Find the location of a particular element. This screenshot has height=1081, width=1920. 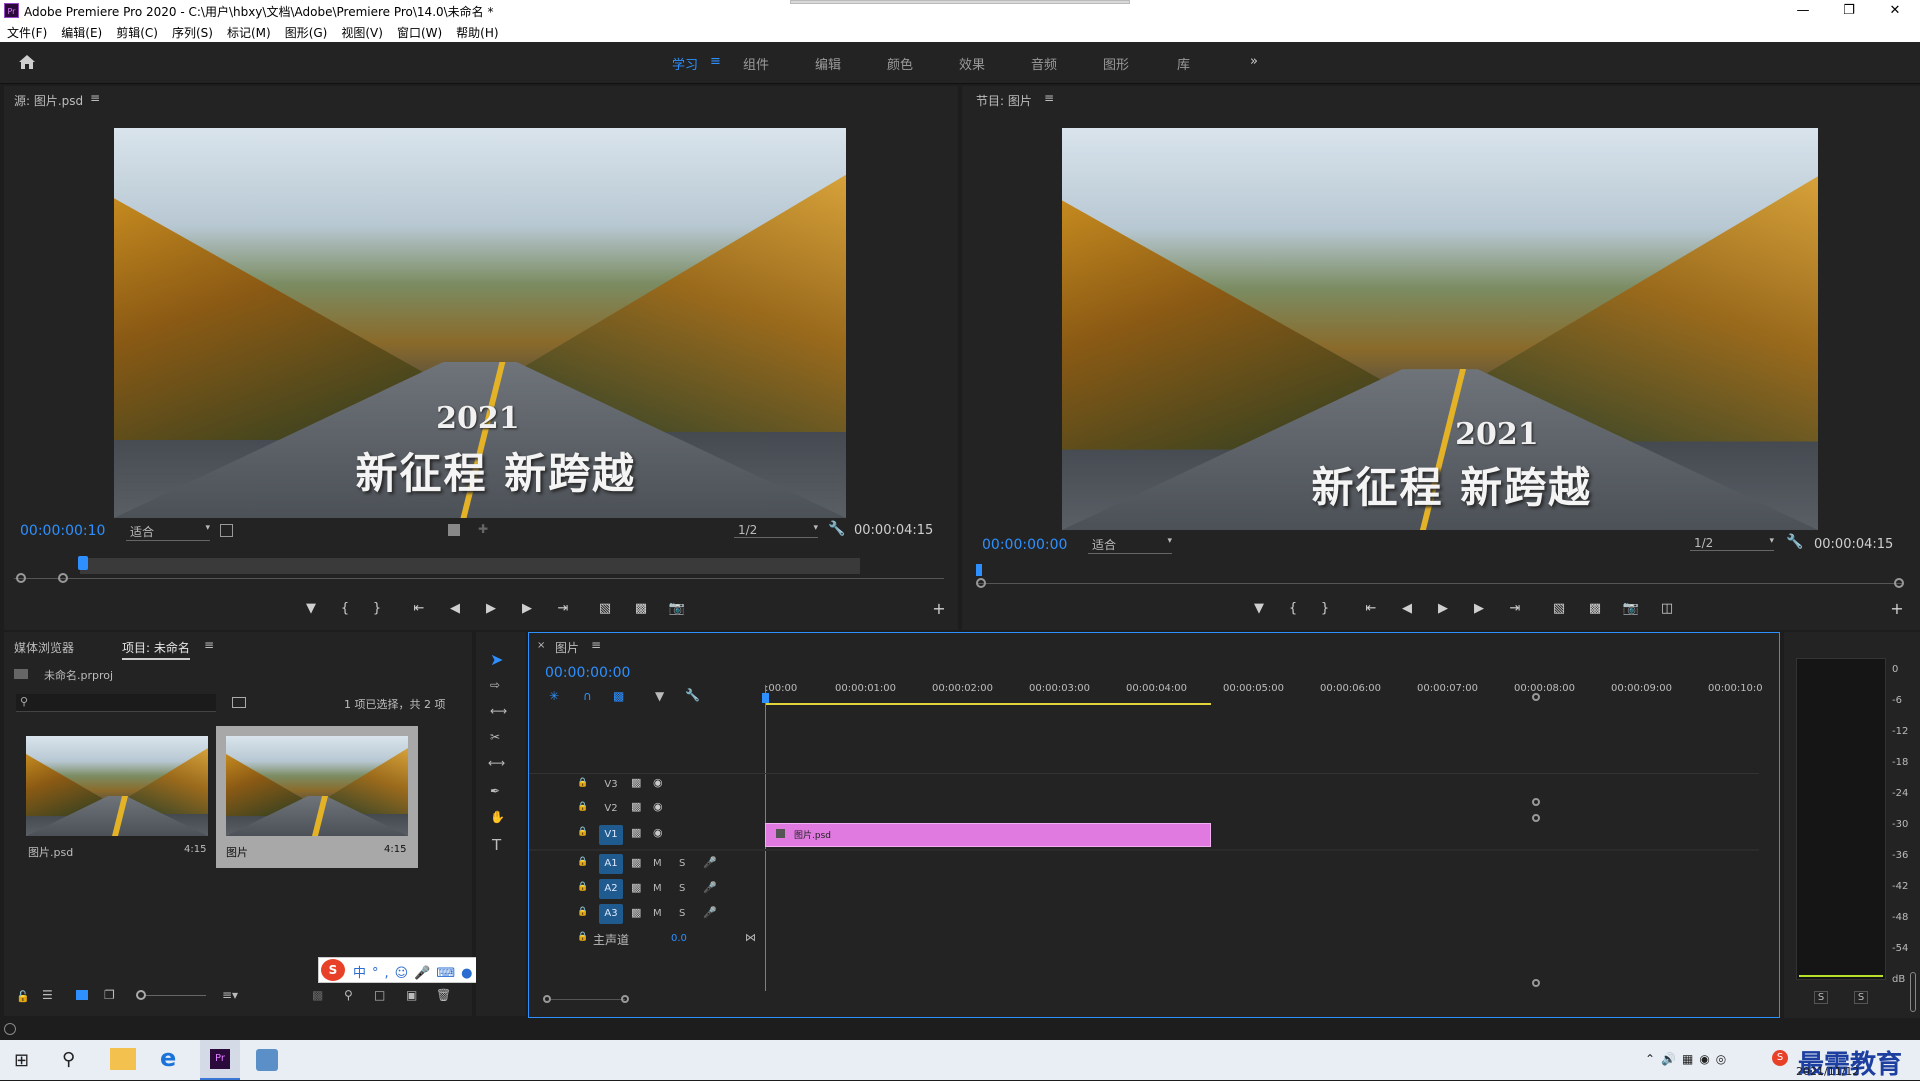

automate-to-sequence-icon: ▩ is located at coordinates (317, 995).